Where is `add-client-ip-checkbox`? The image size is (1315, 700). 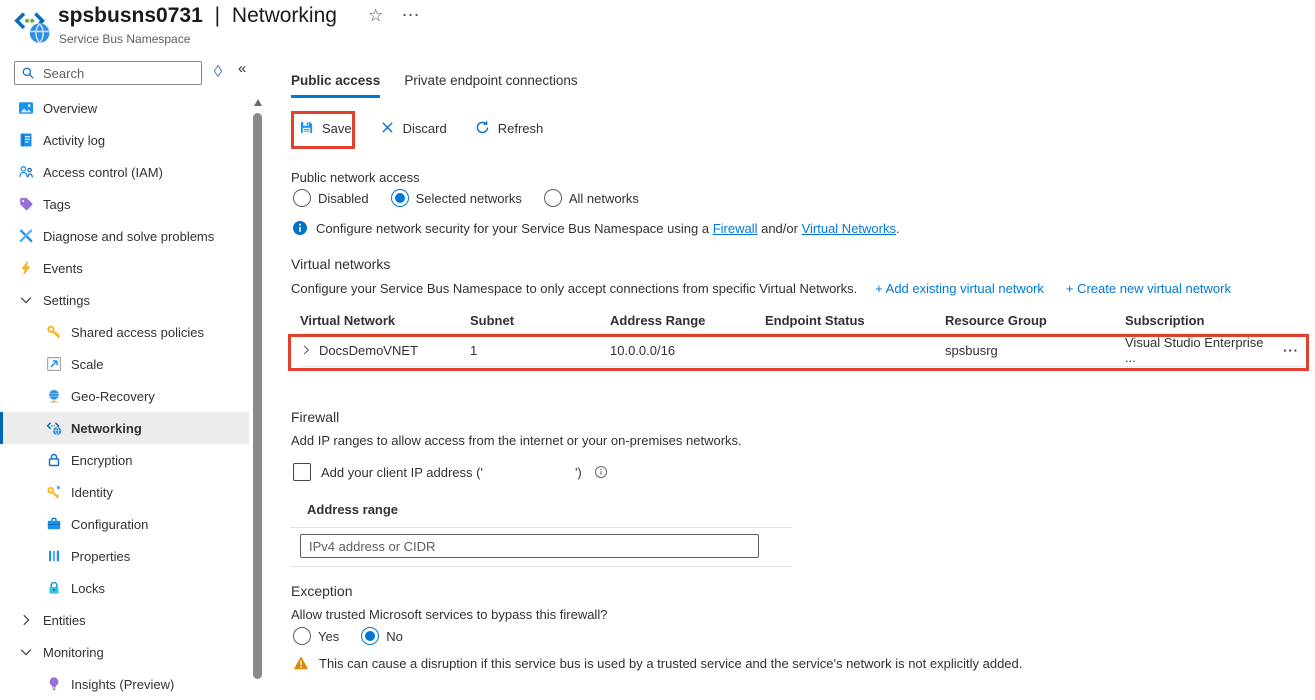
add-client-ip-checkbox is located at coordinates (302, 472).